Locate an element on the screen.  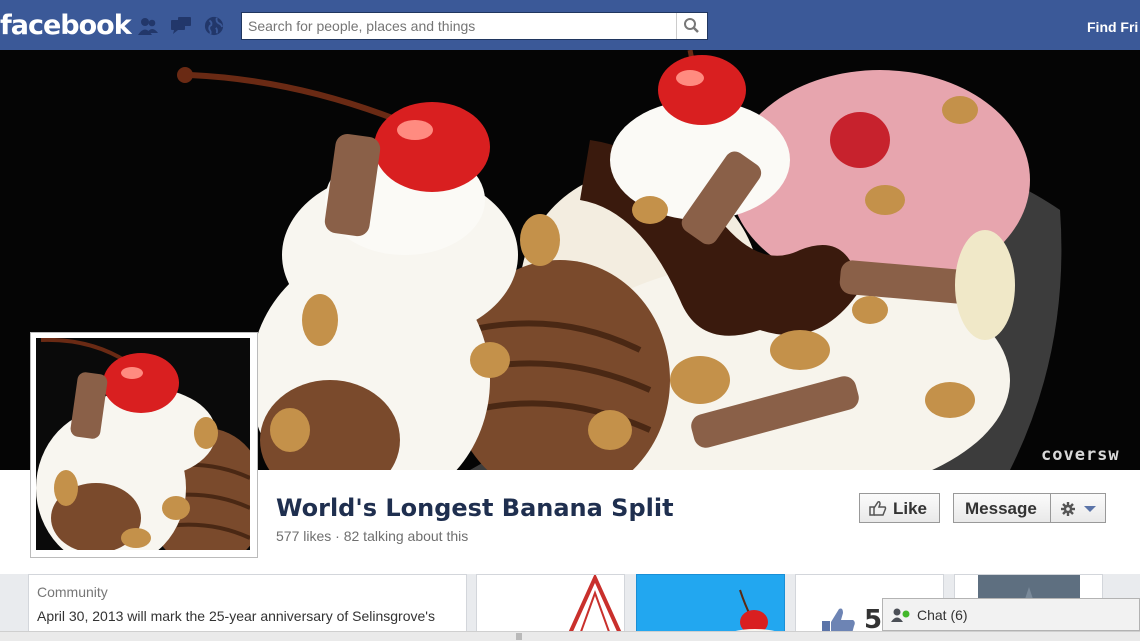
like-page-button: Like is located at coordinates (899, 508).